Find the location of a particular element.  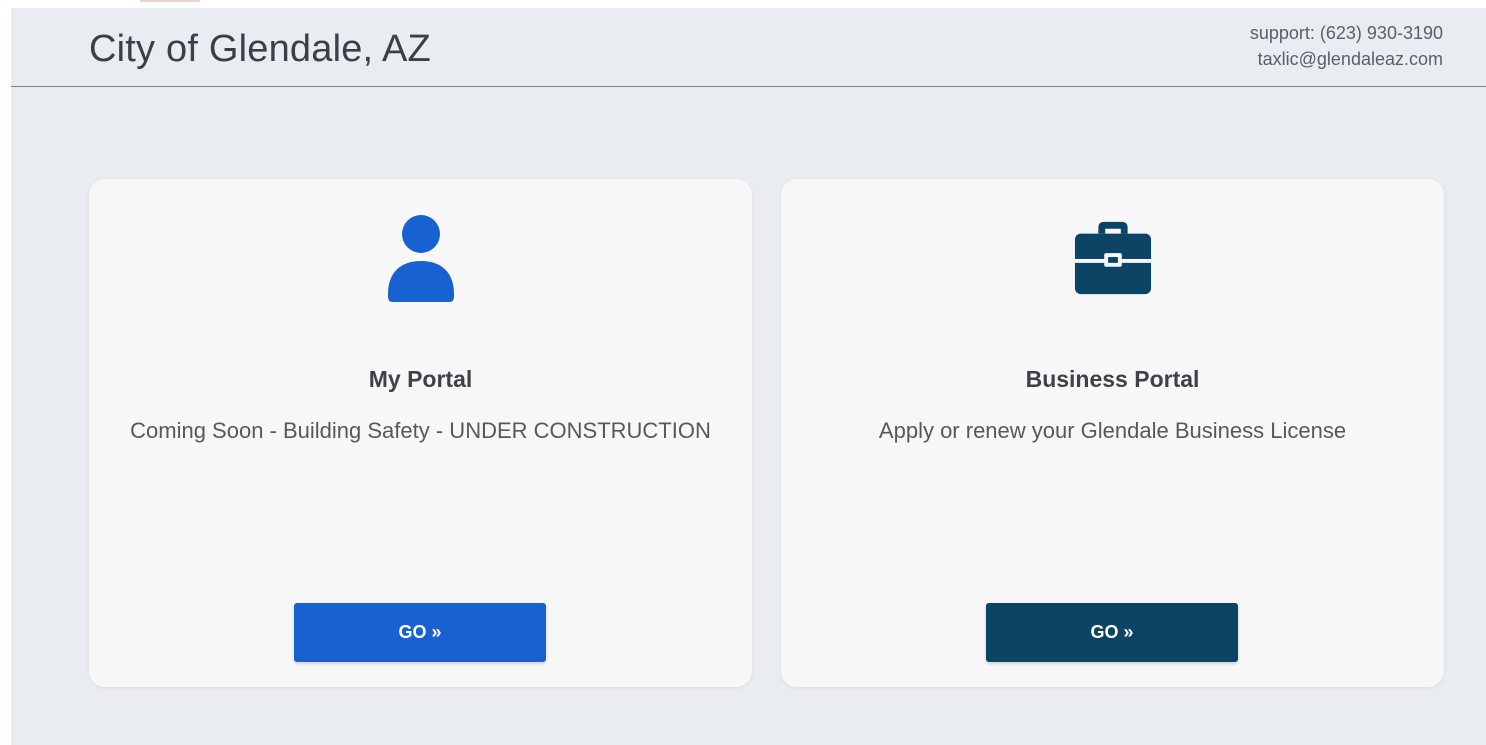

business-portal-go-button: GO » is located at coordinates (1112, 632).